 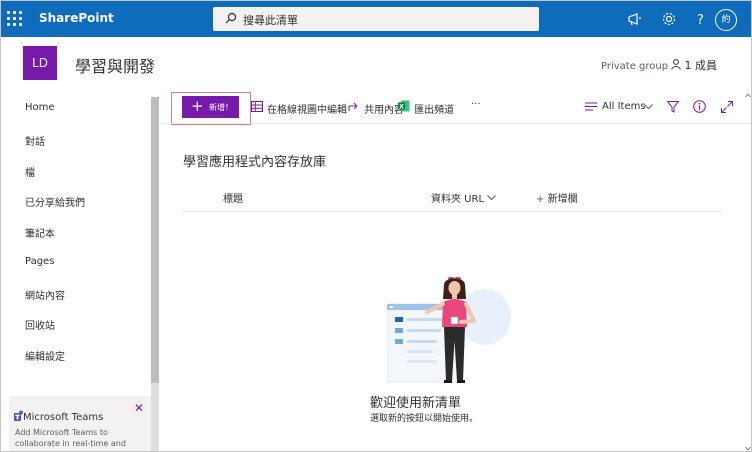 What do you see at coordinates (30, 171) in the screenshot?
I see `nav-item-documents: 檔` at bounding box center [30, 171].